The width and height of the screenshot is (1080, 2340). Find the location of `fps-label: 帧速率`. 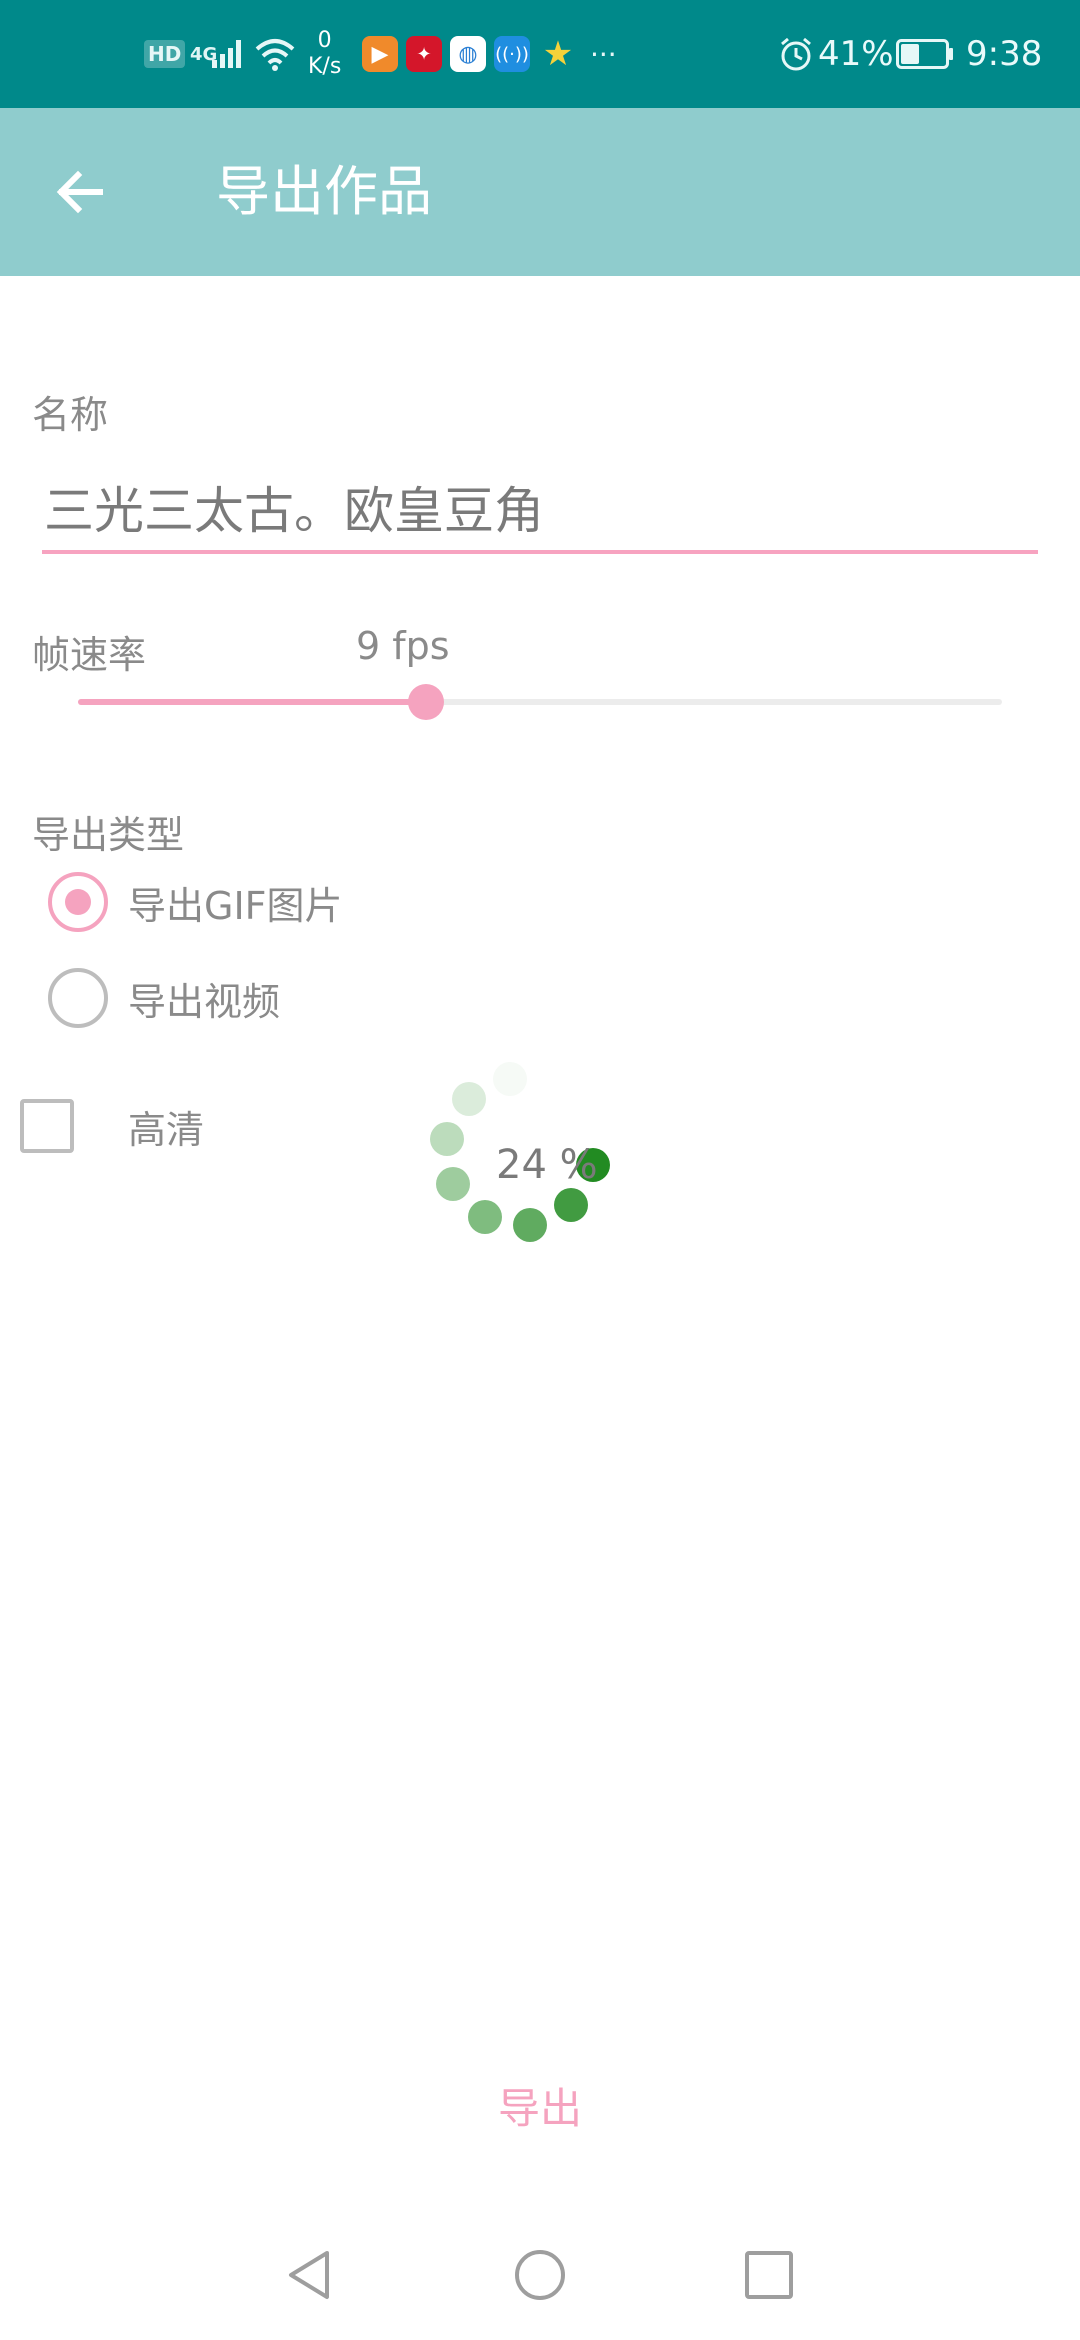

fps-label: 帧速率 is located at coordinates (89, 655).